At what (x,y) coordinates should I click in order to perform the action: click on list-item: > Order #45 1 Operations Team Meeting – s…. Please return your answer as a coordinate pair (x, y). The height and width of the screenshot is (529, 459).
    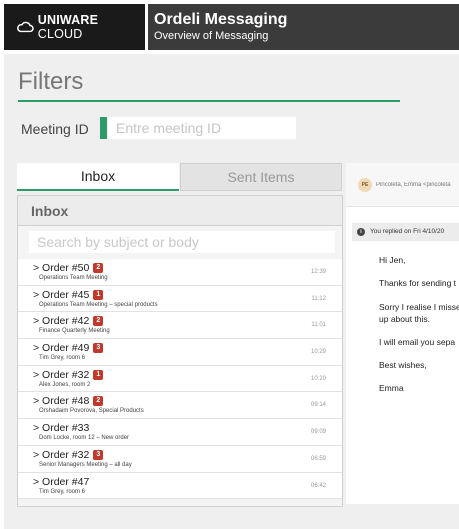
    Looking at the image, I should click on (180, 299).